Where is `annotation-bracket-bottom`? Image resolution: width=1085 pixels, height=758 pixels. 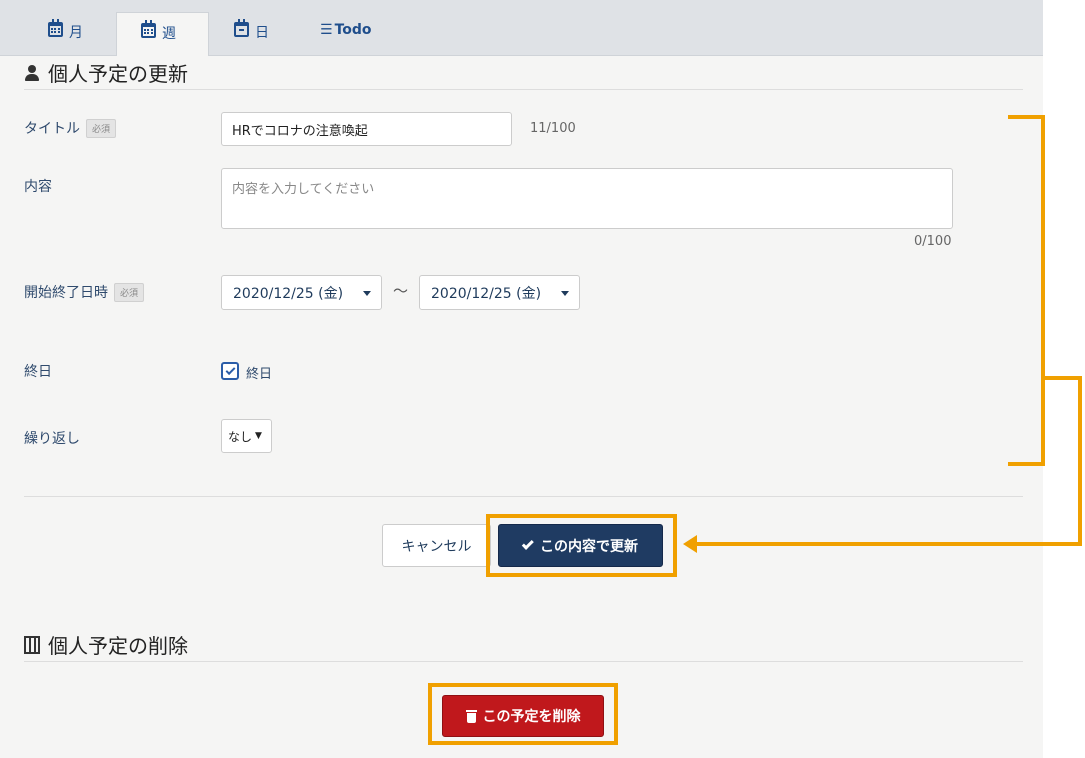 annotation-bracket-bottom is located at coordinates (1026, 464).